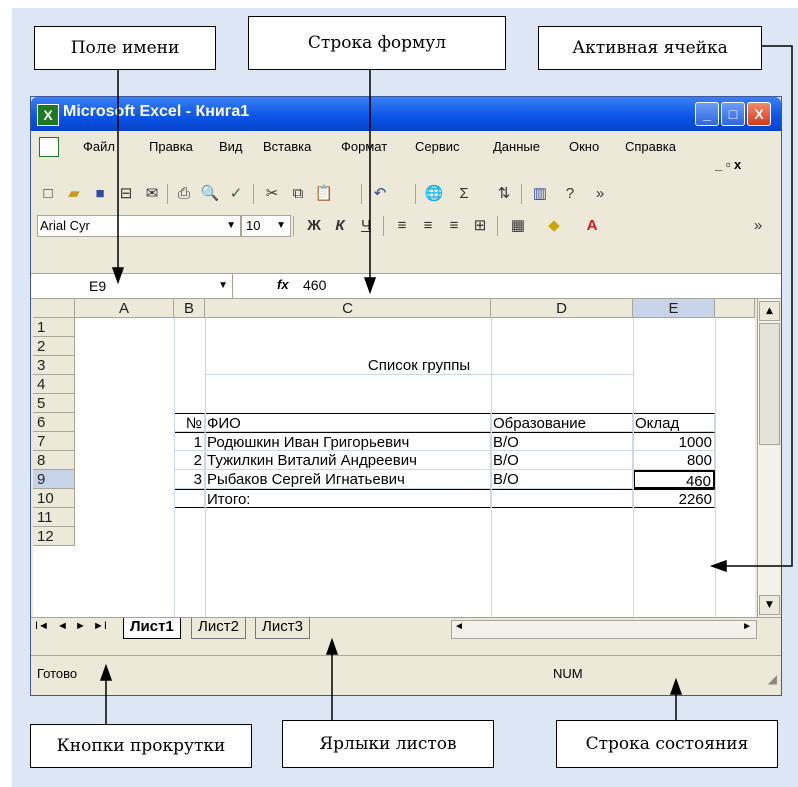  I want to click on next-sheet-button: ►, so click(80, 626).